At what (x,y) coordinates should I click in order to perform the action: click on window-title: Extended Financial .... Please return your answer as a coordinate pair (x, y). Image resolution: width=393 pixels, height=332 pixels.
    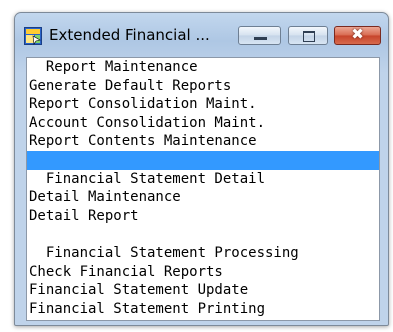
    Looking at the image, I should click on (129, 35).